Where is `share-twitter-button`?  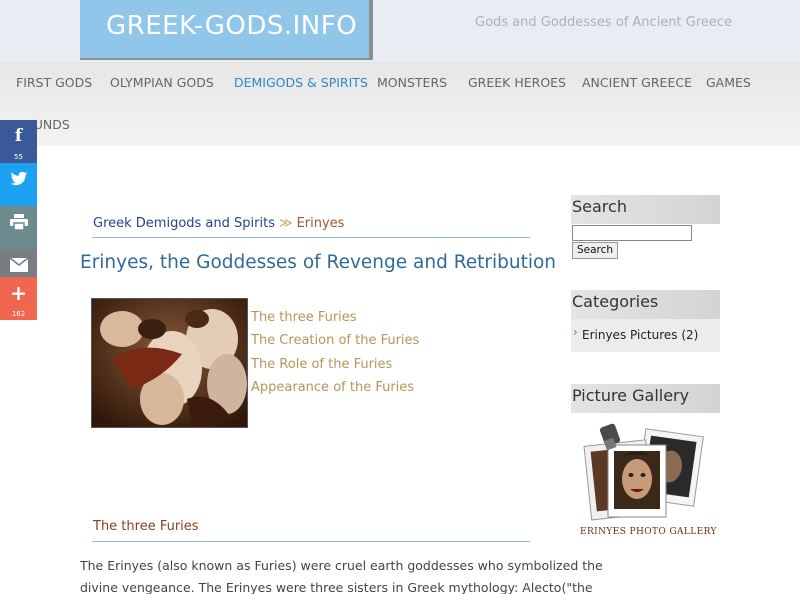
share-twitter-button is located at coordinates (18, 184).